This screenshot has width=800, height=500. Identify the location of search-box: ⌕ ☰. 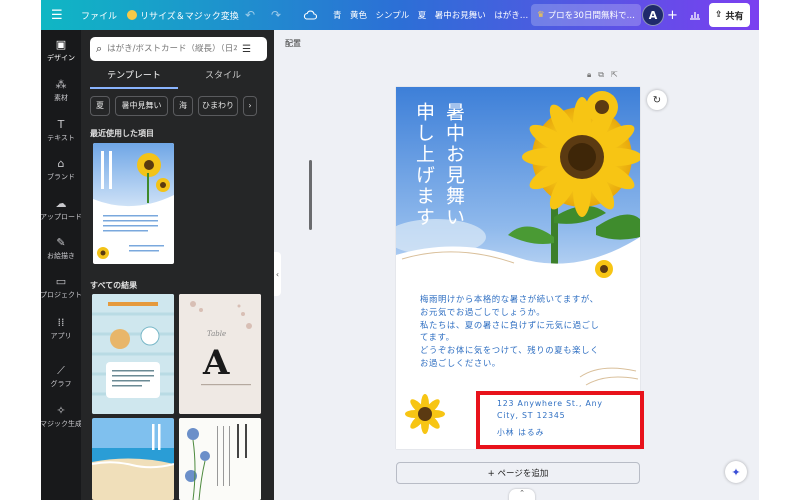
(178, 49).